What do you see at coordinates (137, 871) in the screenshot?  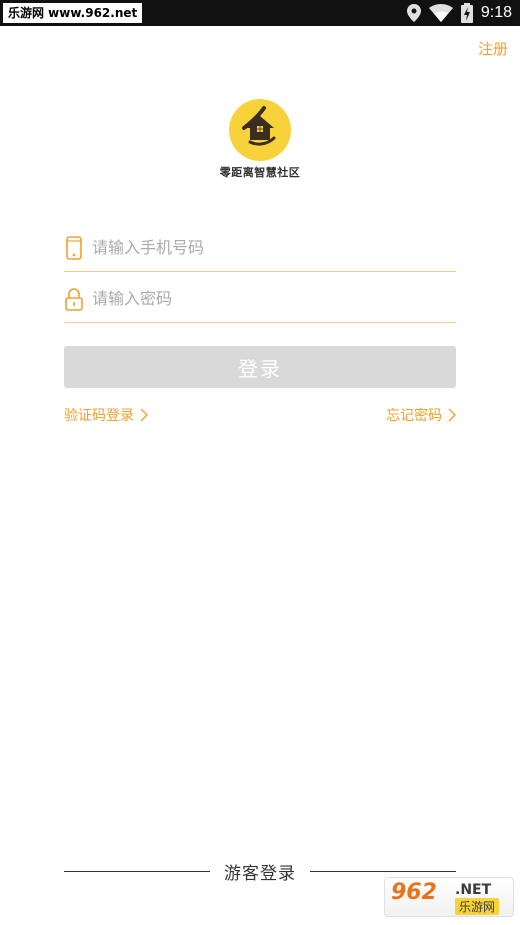 I see `divider-left` at bounding box center [137, 871].